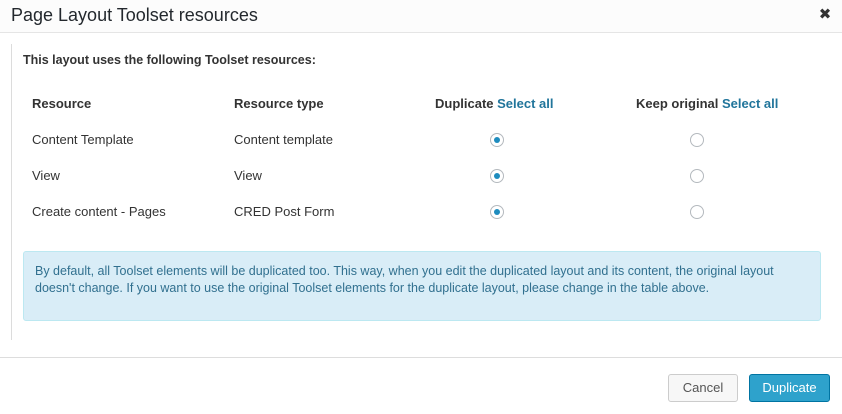 This screenshot has height=414, width=842. Describe the element at coordinates (279, 103) in the screenshot. I see `header-resource-type: Resource type` at that location.